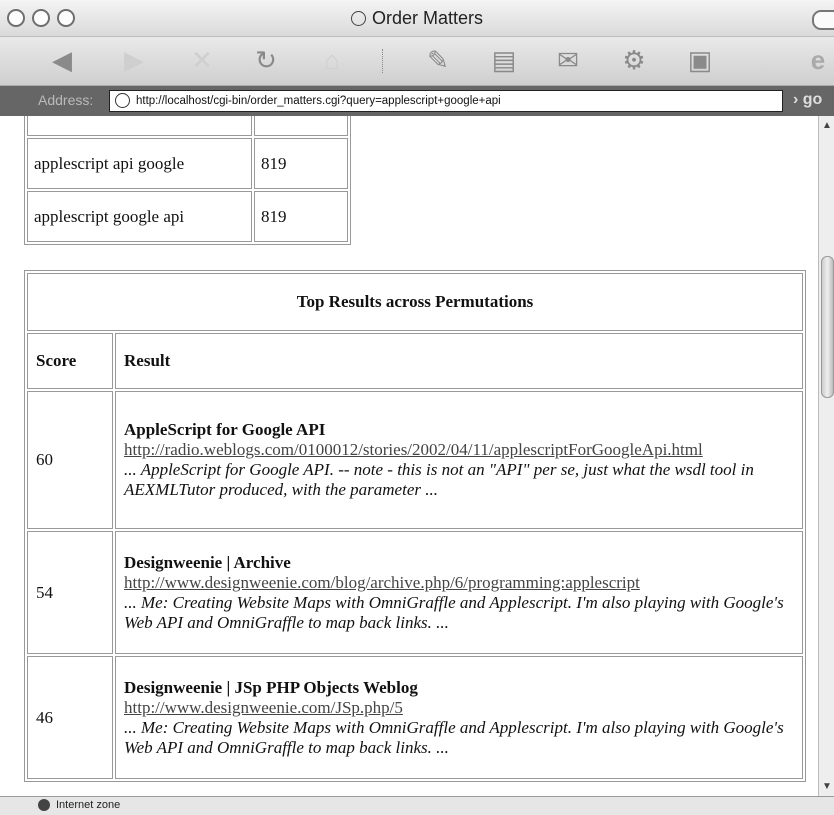 The image size is (834, 815). Describe the element at coordinates (417, 805) in the screenshot. I see `status-bar: Internet zone` at that location.